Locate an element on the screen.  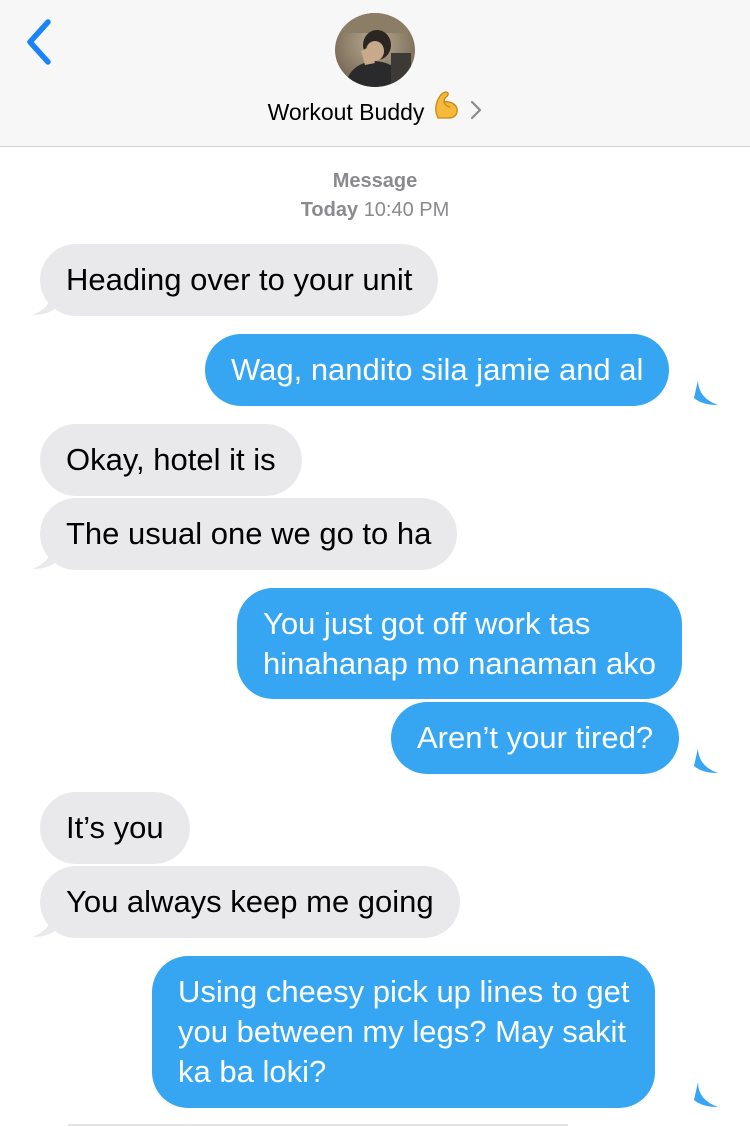
chevron-right-icon is located at coordinates (476, 112).